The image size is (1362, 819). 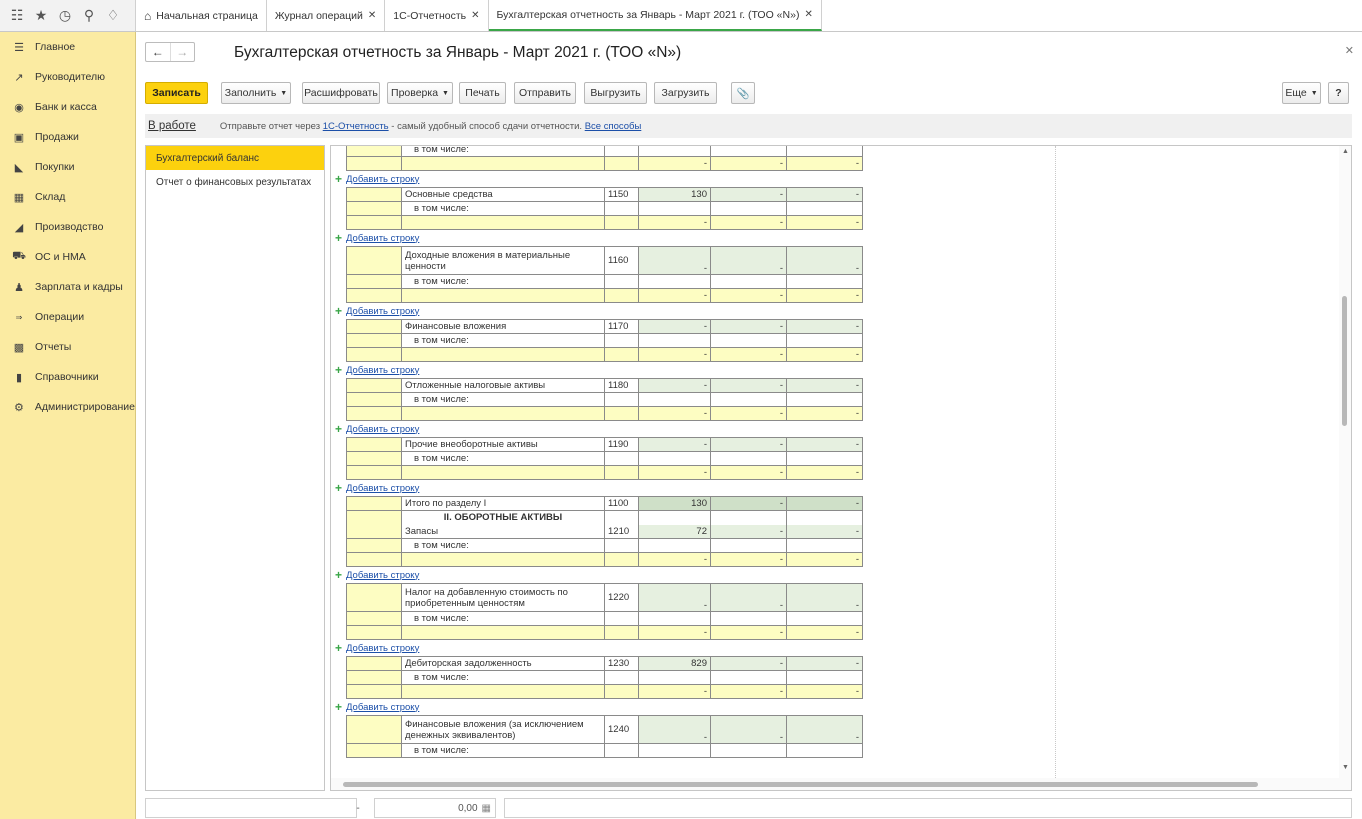 What do you see at coordinates (182, 52) in the screenshot?
I see `forward-arrow-icon: →` at bounding box center [182, 52].